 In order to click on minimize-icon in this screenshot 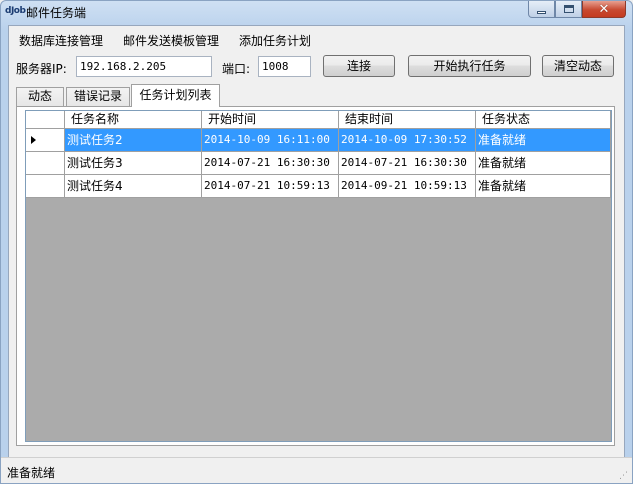, I will do `click(541, 12)`.